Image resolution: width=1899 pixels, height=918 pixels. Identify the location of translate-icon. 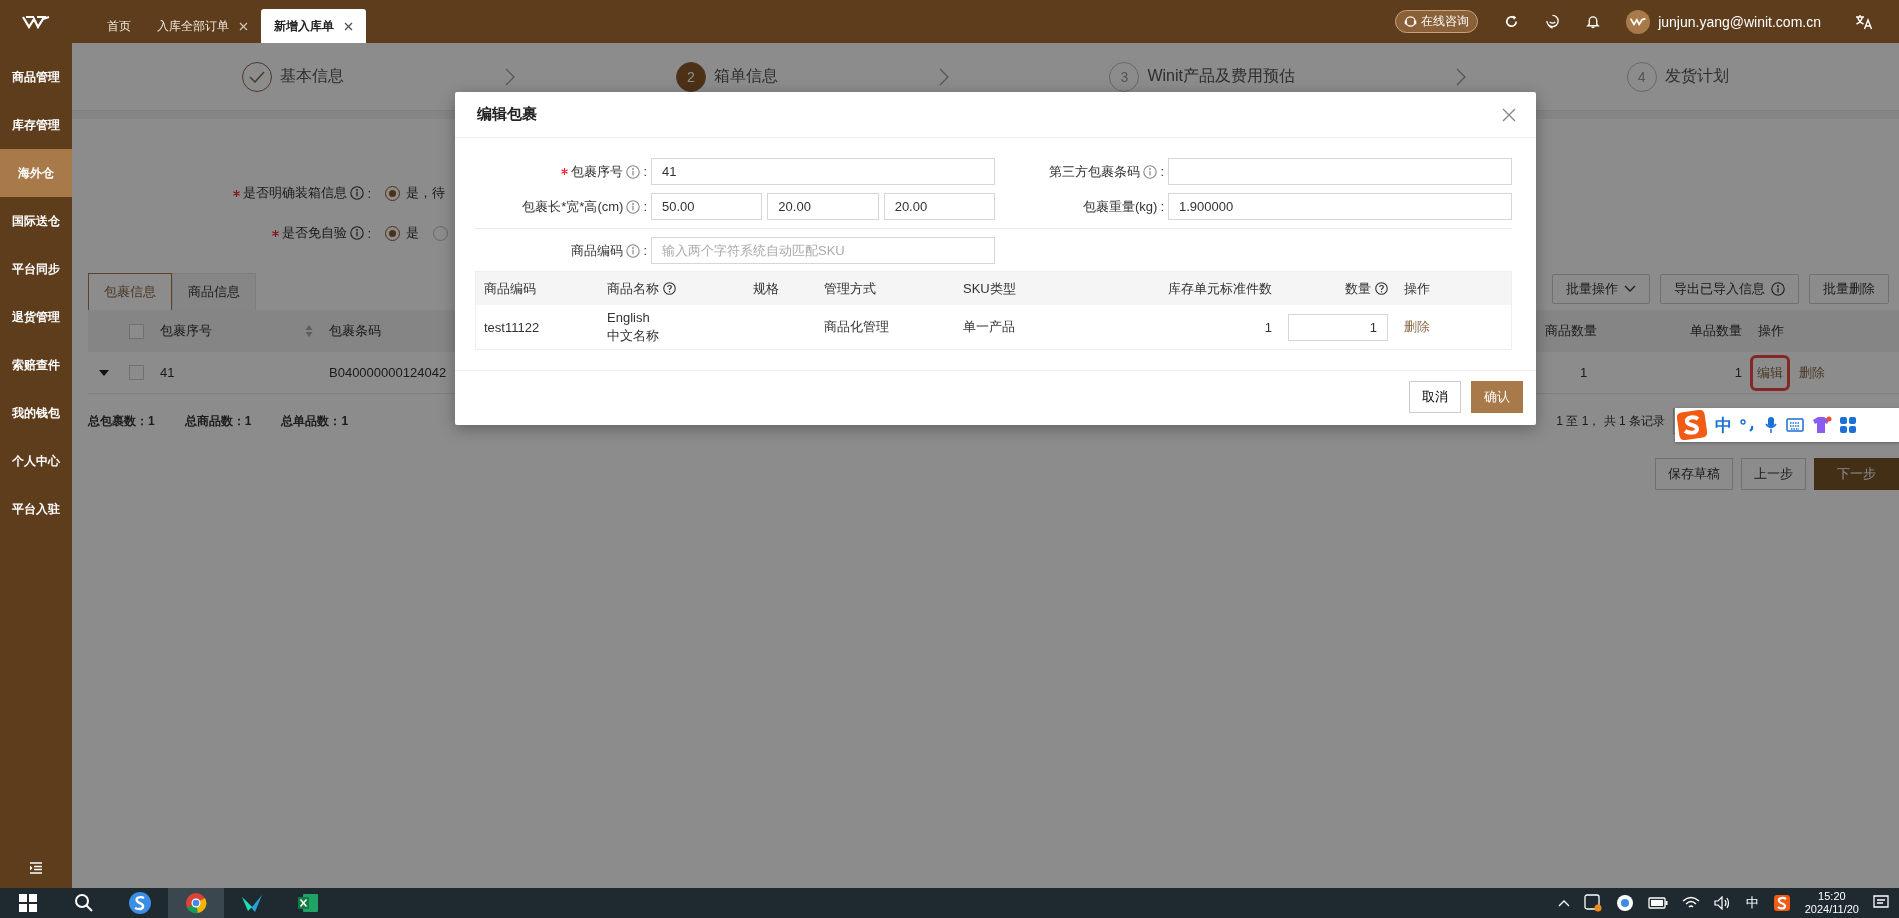
(1864, 21).